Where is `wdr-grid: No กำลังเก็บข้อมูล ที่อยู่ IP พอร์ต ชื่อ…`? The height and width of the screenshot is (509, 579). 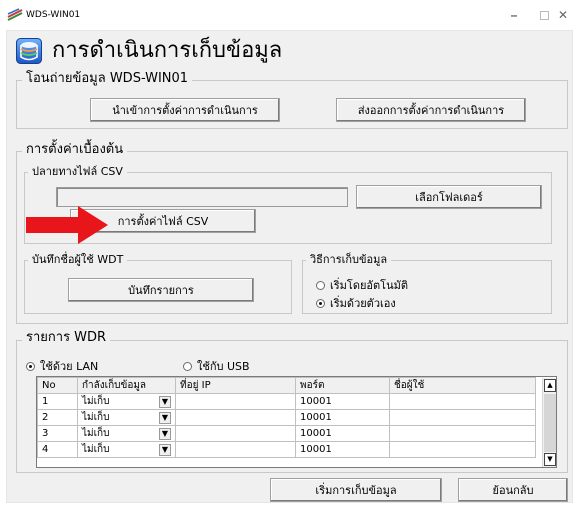 wdr-grid: No กำลังเก็บข้อมูล ที่อยู่ IP พอร์ต ชื่อ… is located at coordinates (286, 417).